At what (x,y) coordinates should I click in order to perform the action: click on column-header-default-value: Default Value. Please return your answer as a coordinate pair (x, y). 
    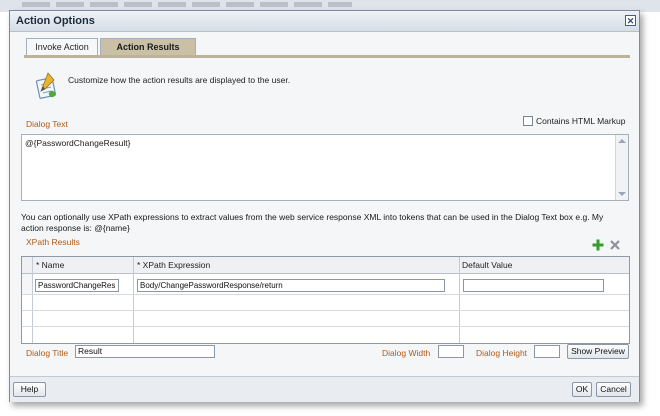
    Looking at the image, I should click on (487, 265).